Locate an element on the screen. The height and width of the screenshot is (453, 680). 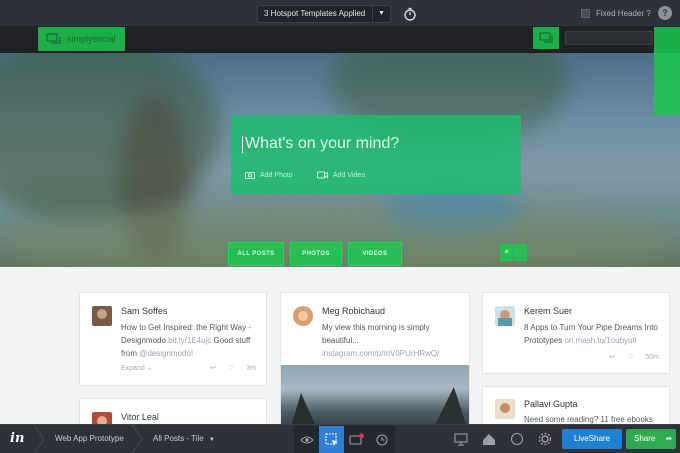
share-arrow-icon: ➦ is located at coordinates (669, 438).